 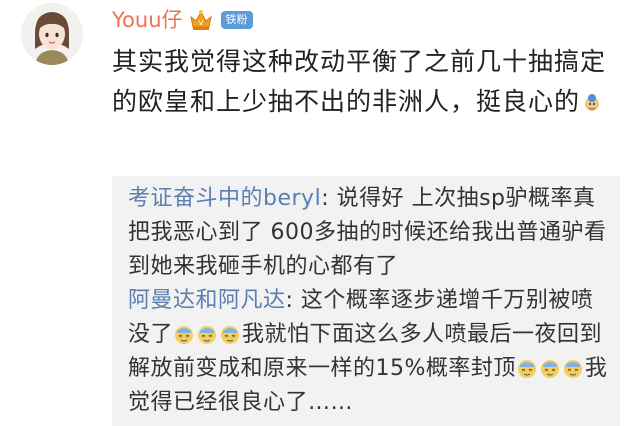 What do you see at coordinates (592, 98) in the screenshot?
I see `doge-emoji-icon` at bounding box center [592, 98].